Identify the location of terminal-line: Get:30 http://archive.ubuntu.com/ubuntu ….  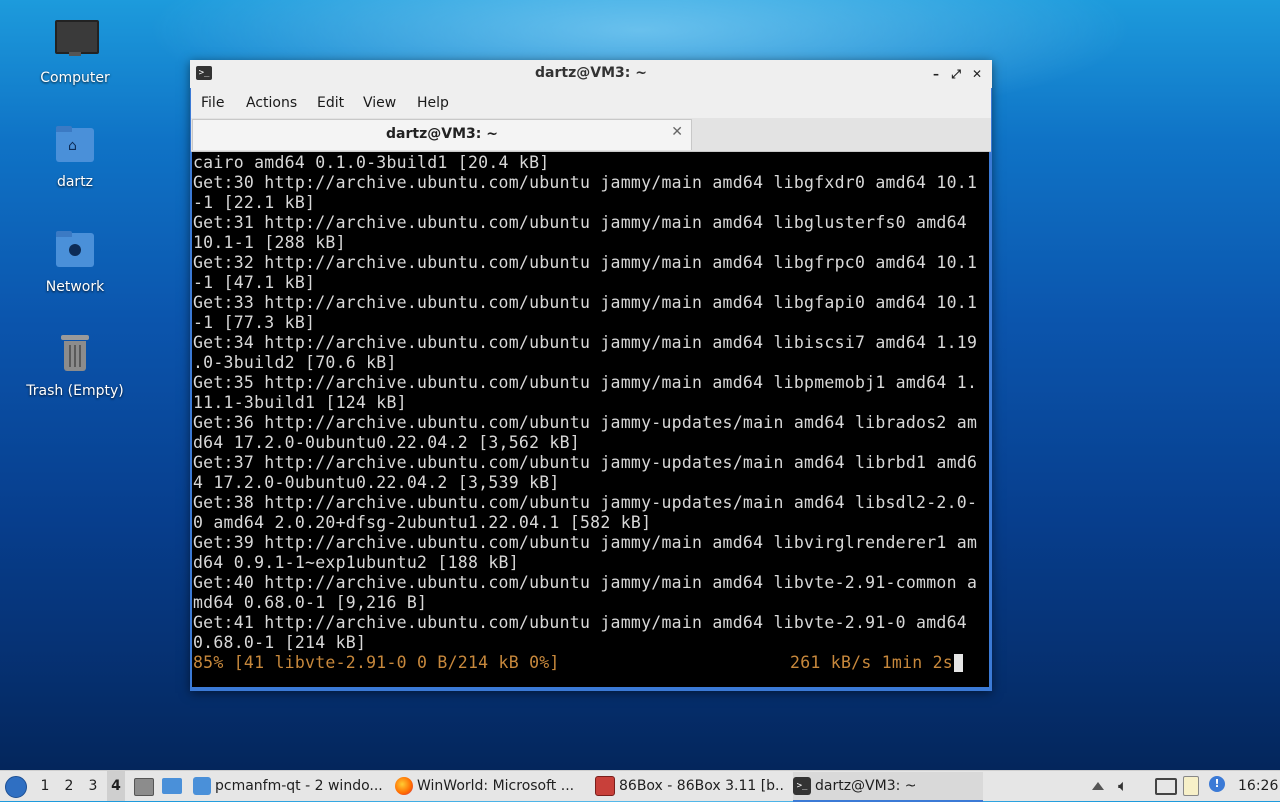
(585, 182).